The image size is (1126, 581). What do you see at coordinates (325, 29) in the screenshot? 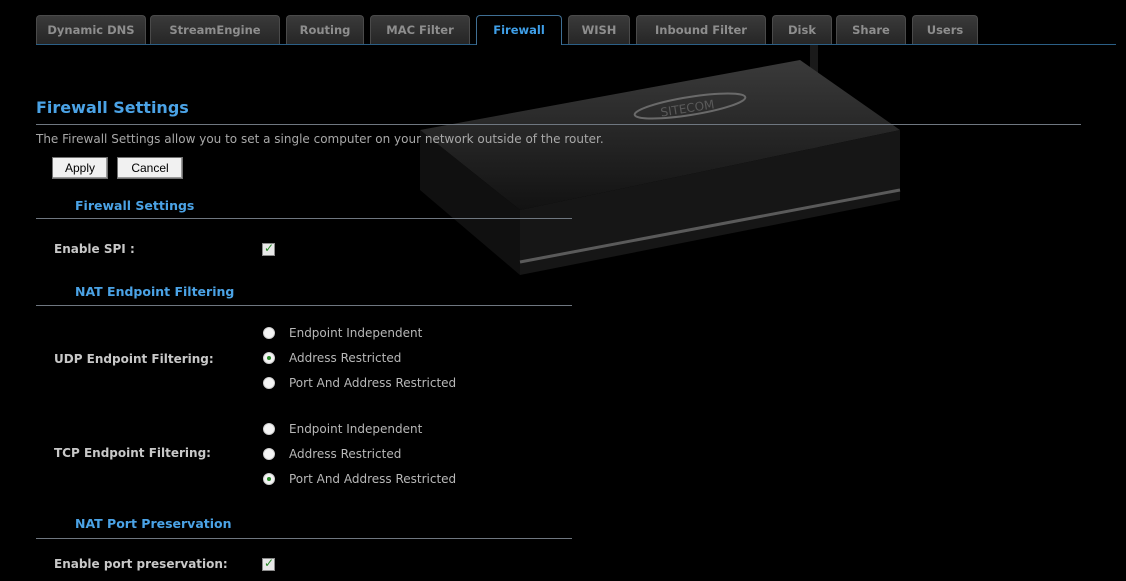
I see `tab-routing: Routing` at bounding box center [325, 29].